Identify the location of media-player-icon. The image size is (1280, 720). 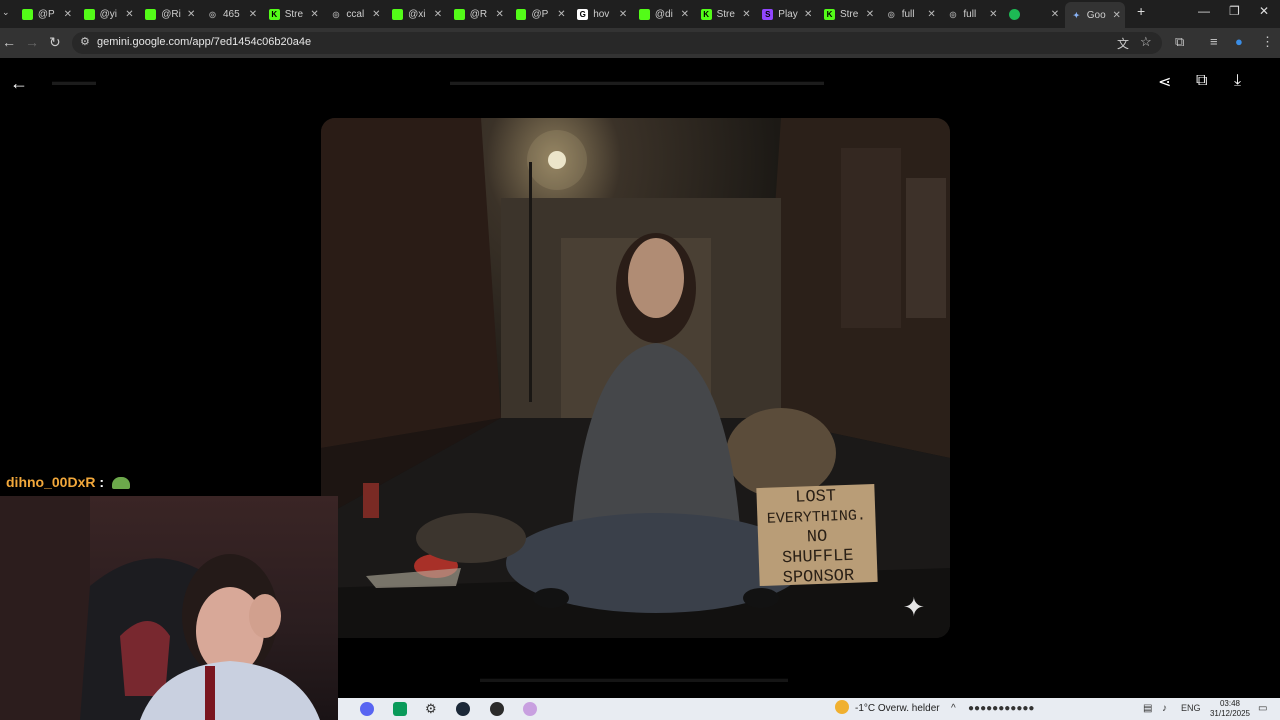
(497, 709).